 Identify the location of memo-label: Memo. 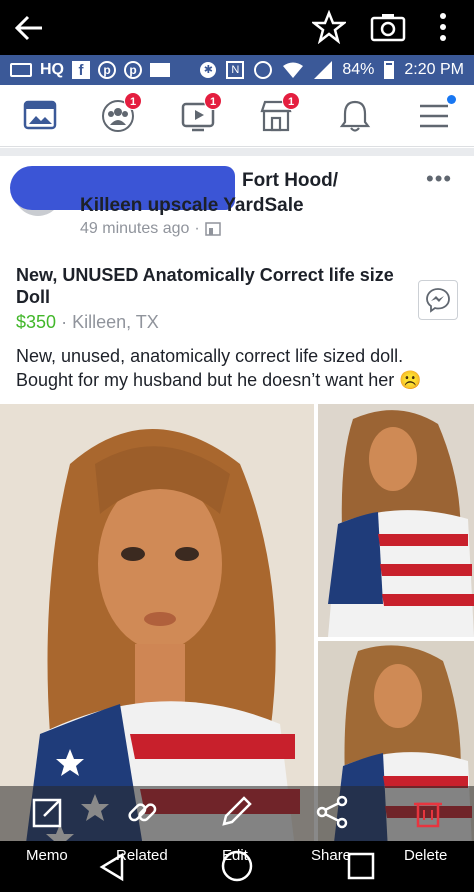
(47, 855).